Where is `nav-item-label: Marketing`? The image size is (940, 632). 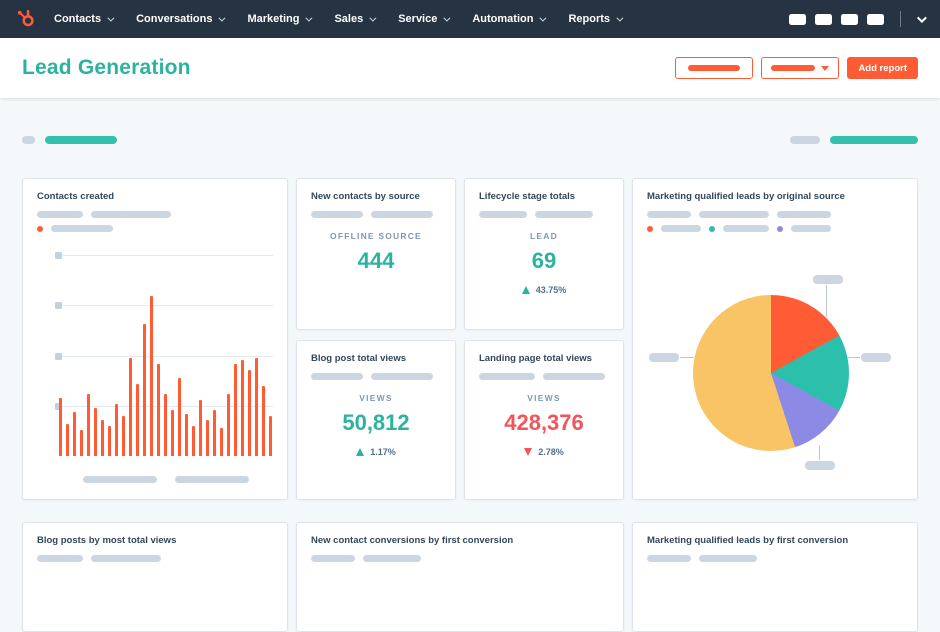
nav-item-label: Marketing is located at coordinates (273, 19).